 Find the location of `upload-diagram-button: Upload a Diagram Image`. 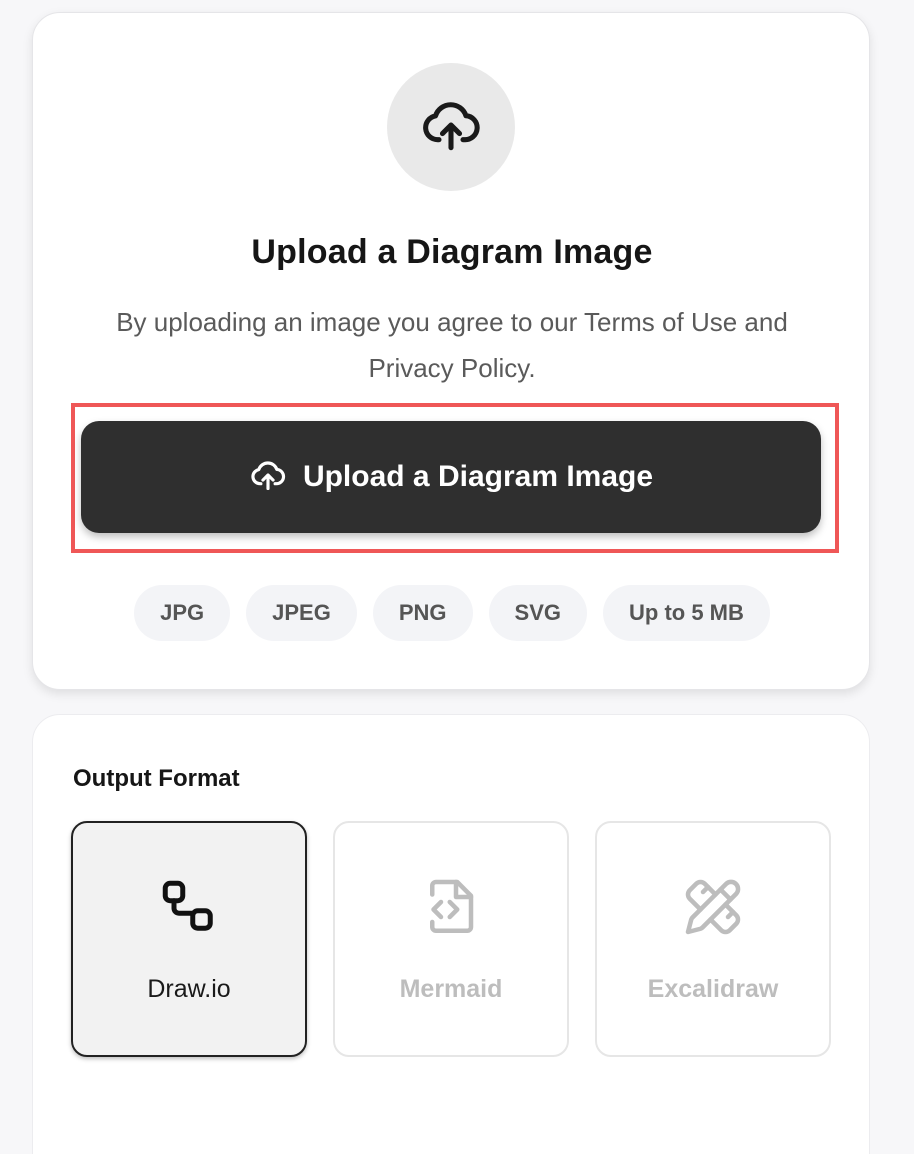

upload-diagram-button: Upload a Diagram Image is located at coordinates (451, 477).